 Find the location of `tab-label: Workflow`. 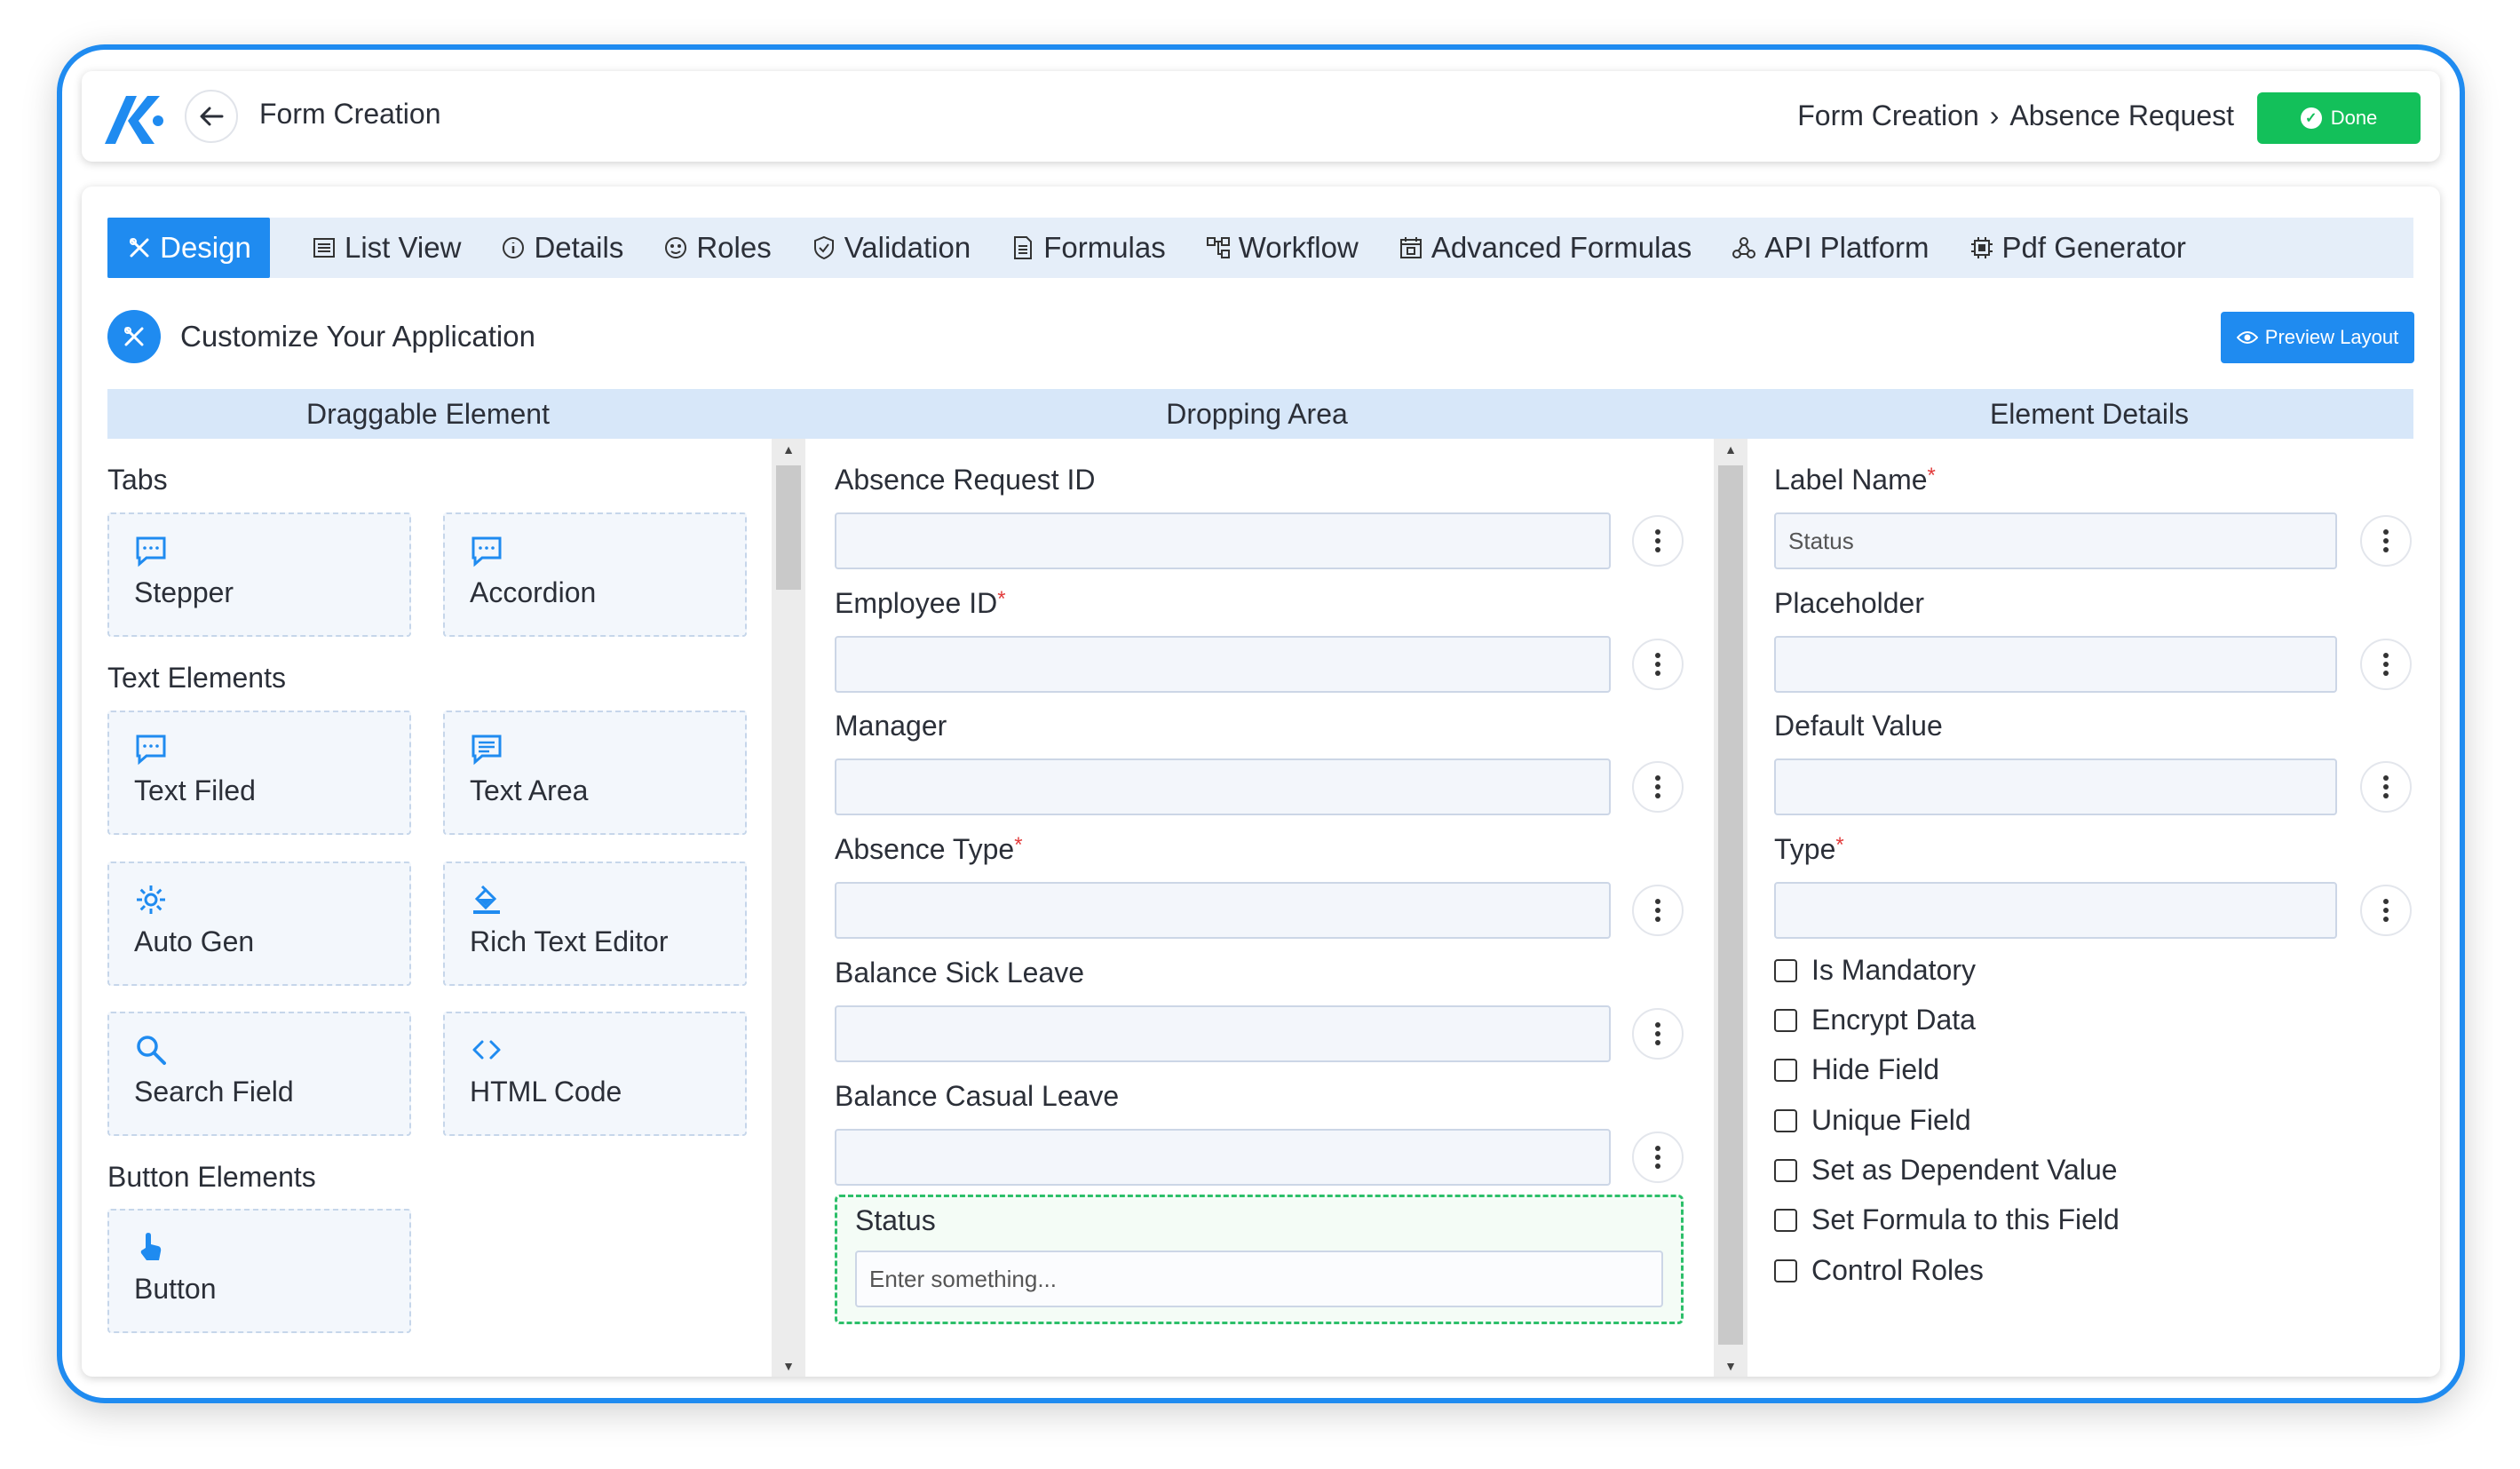

tab-label: Workflow is located at coordinates (1298, 247).